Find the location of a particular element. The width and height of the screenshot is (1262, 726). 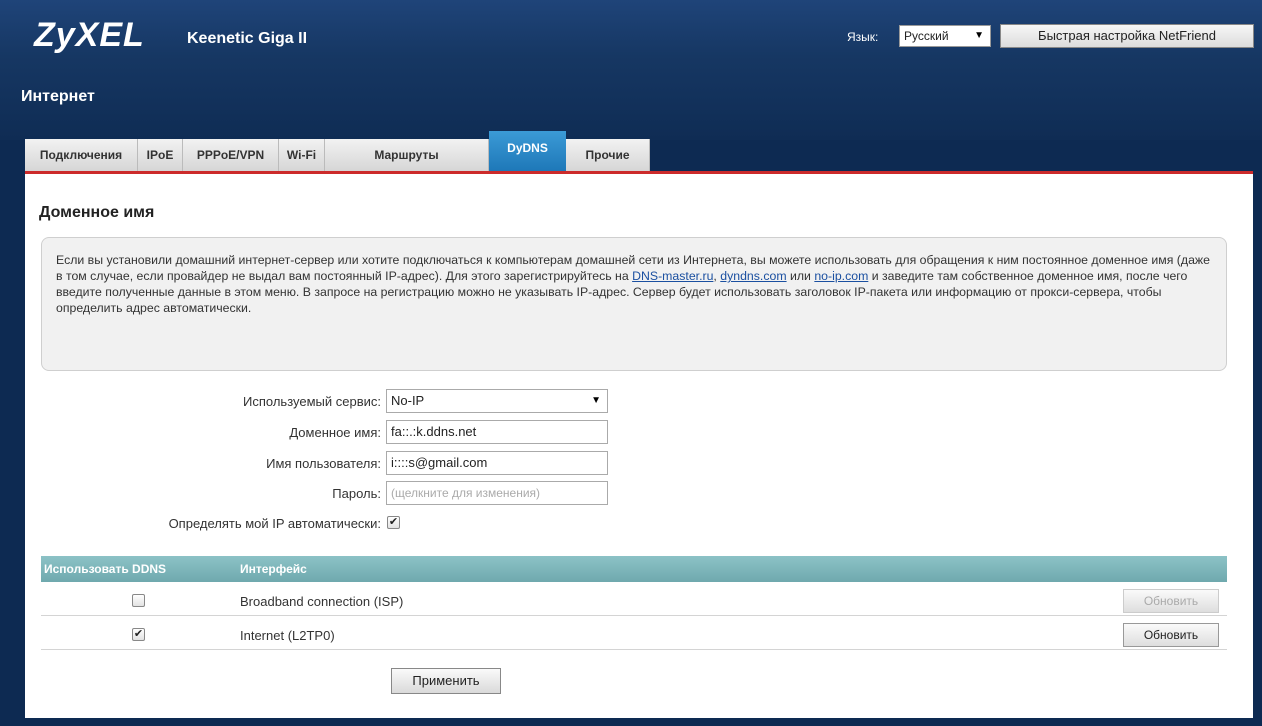

brand-logo: ZyXEL is located at coordinates (89, 35).